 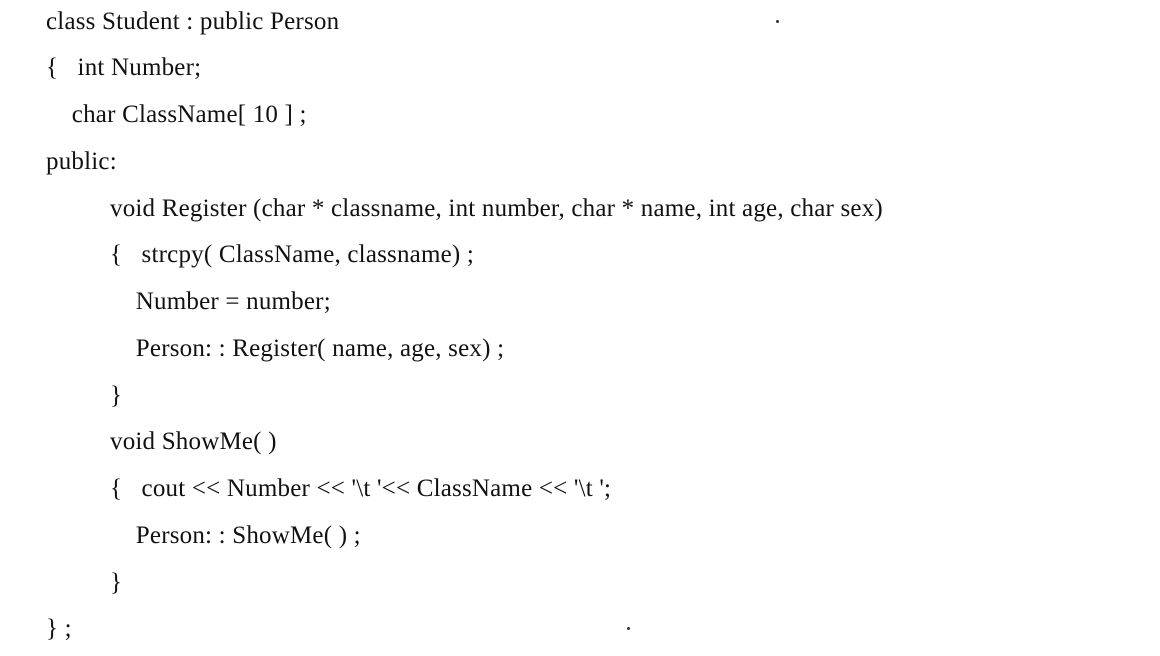 I want to click on code-line-9: }, so click(x=116, y=395).